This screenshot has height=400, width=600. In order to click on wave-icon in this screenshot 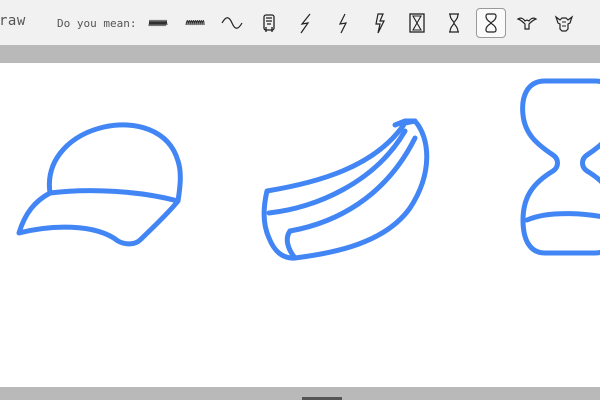, I will do `click(232, 23)`.